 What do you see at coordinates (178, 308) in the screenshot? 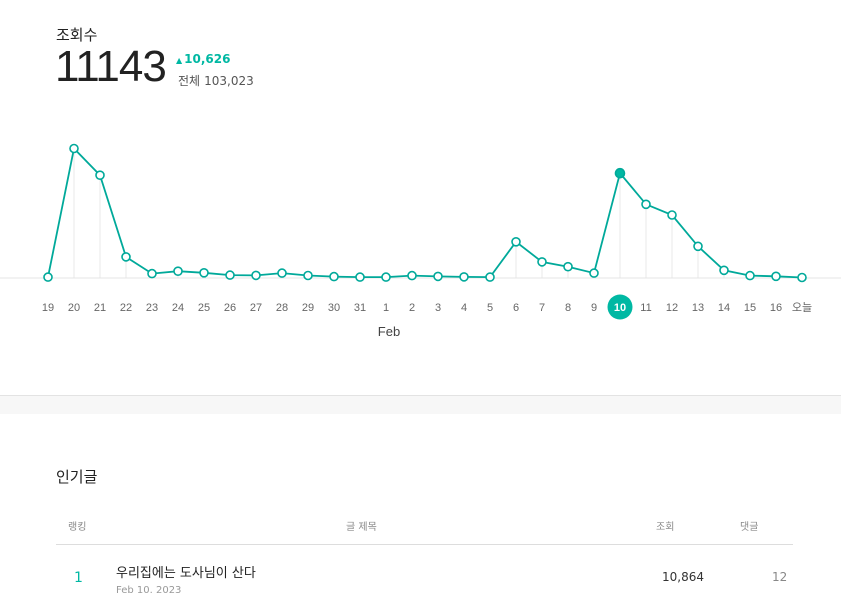
I see `x-tick-label: 24` at bounding box center [178, 308].